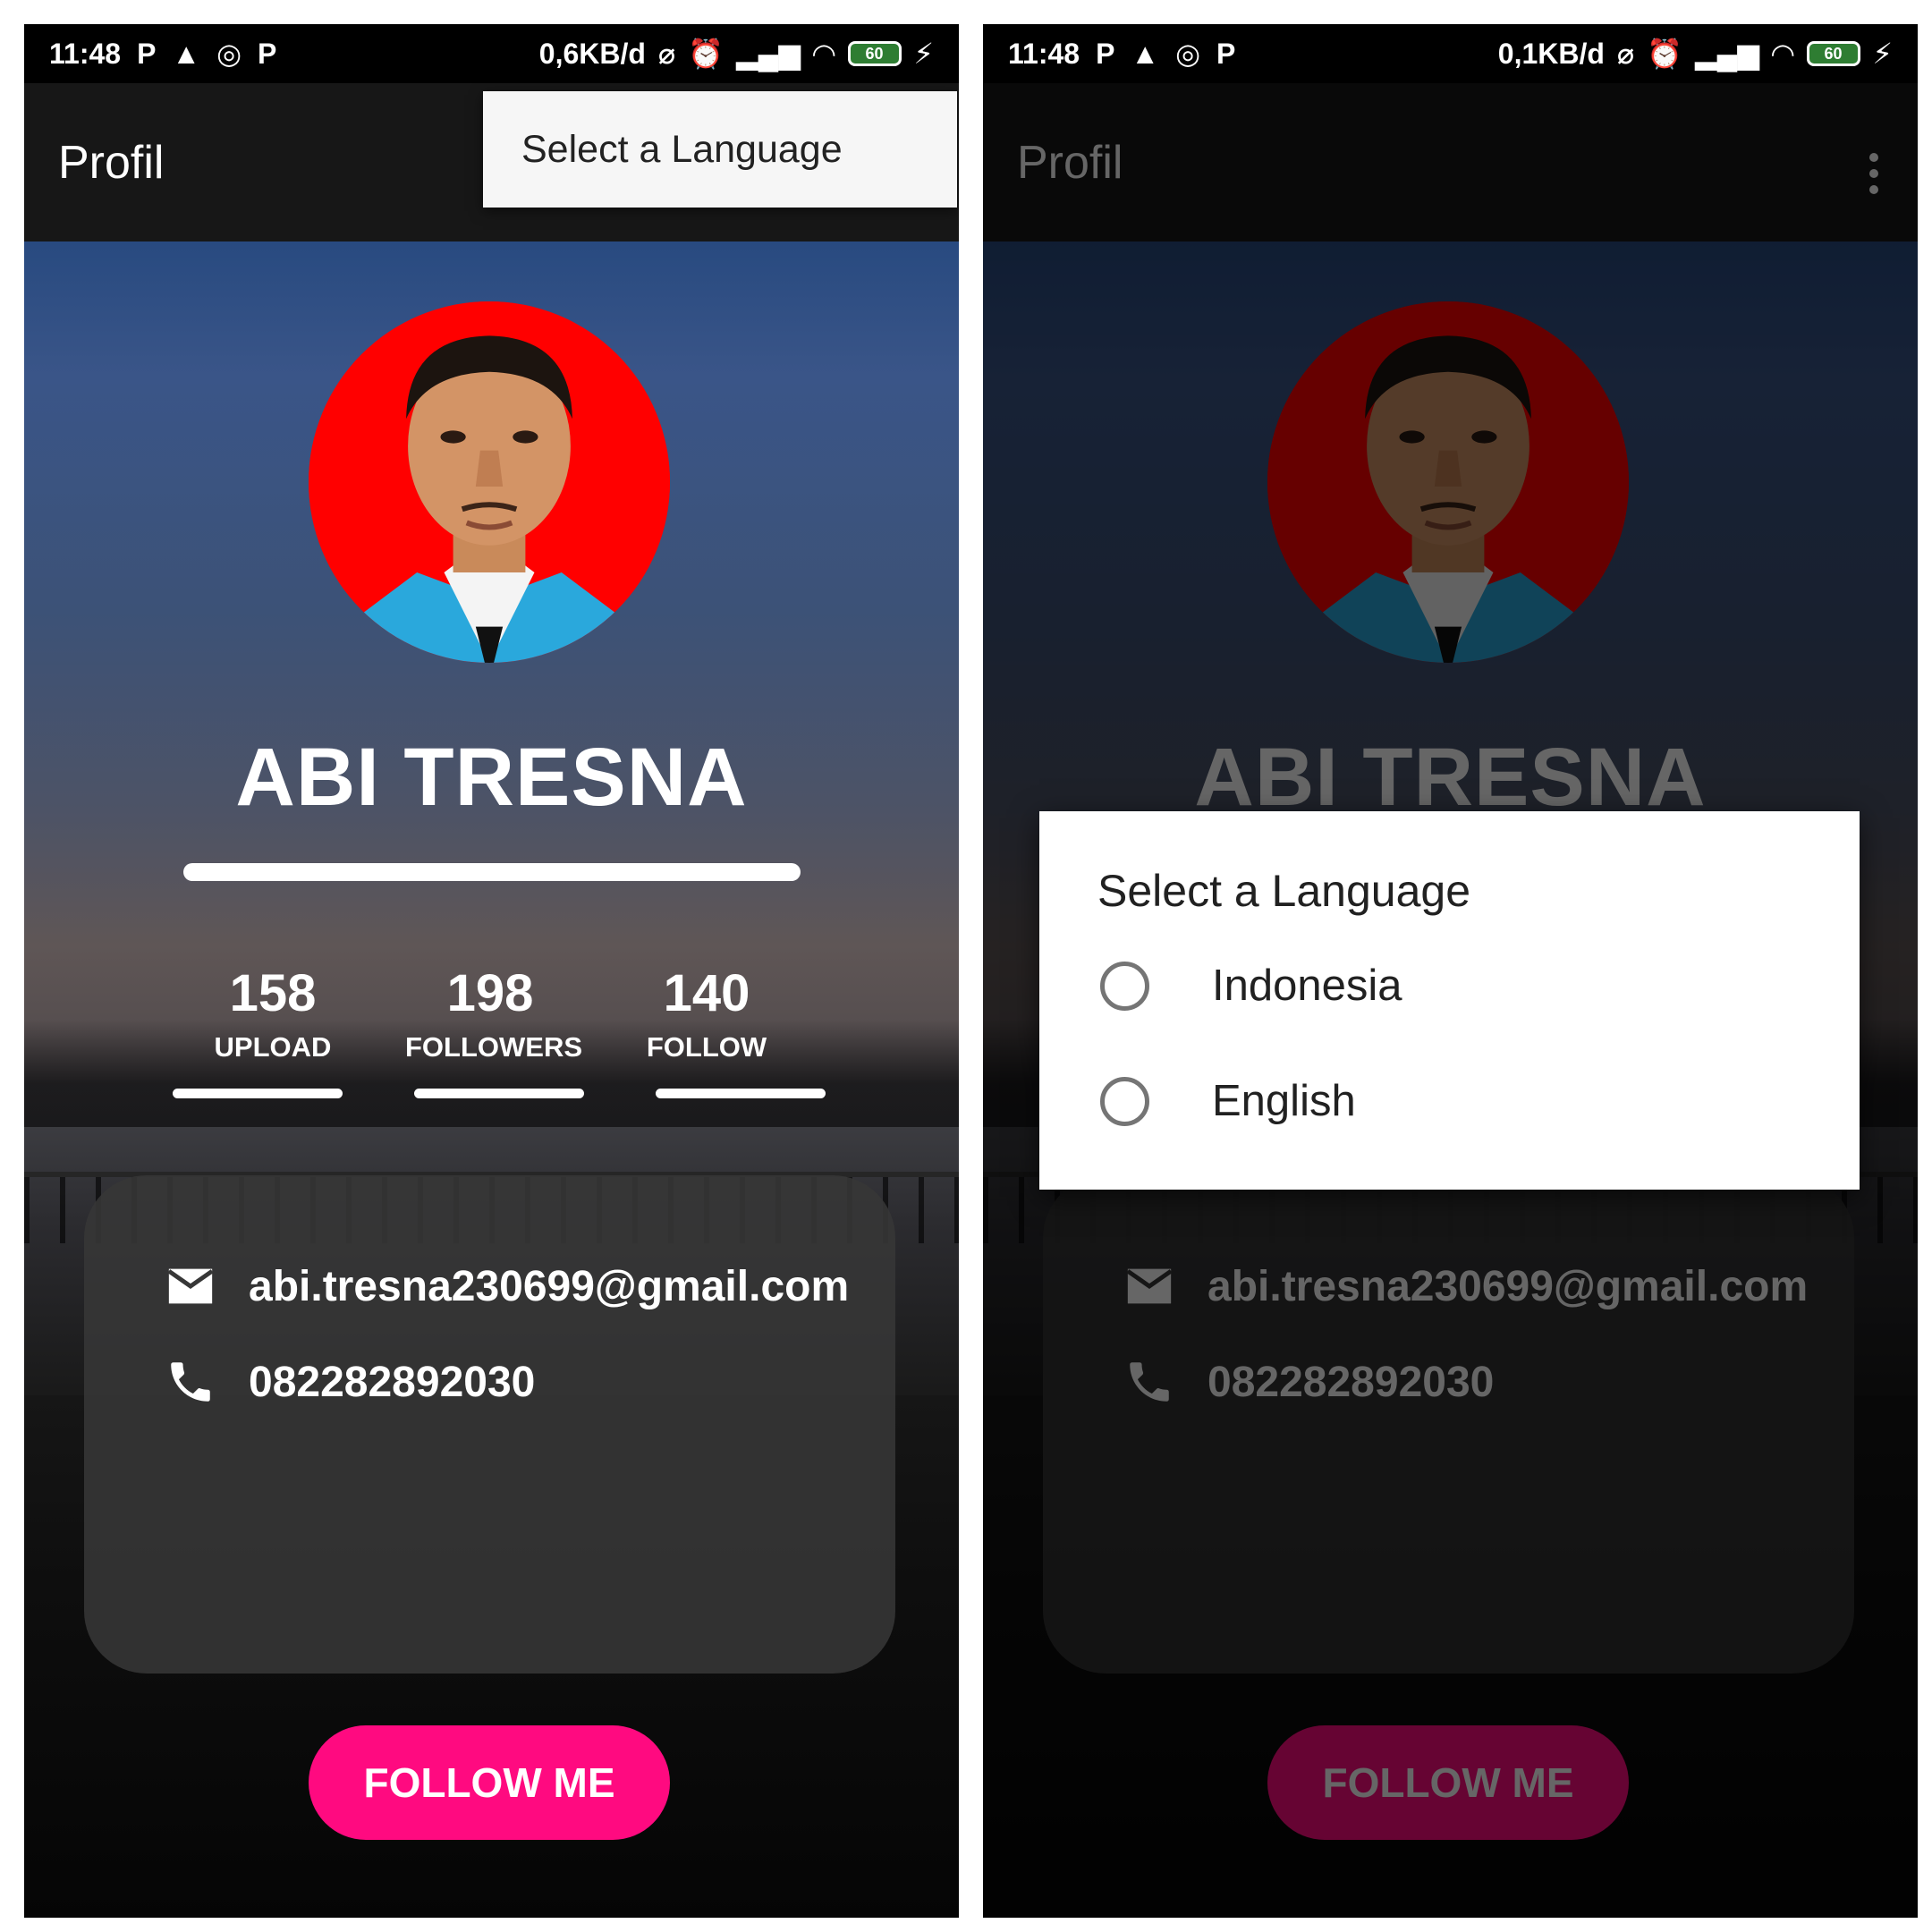  I want to click on email-icon, so click(190, 1286).